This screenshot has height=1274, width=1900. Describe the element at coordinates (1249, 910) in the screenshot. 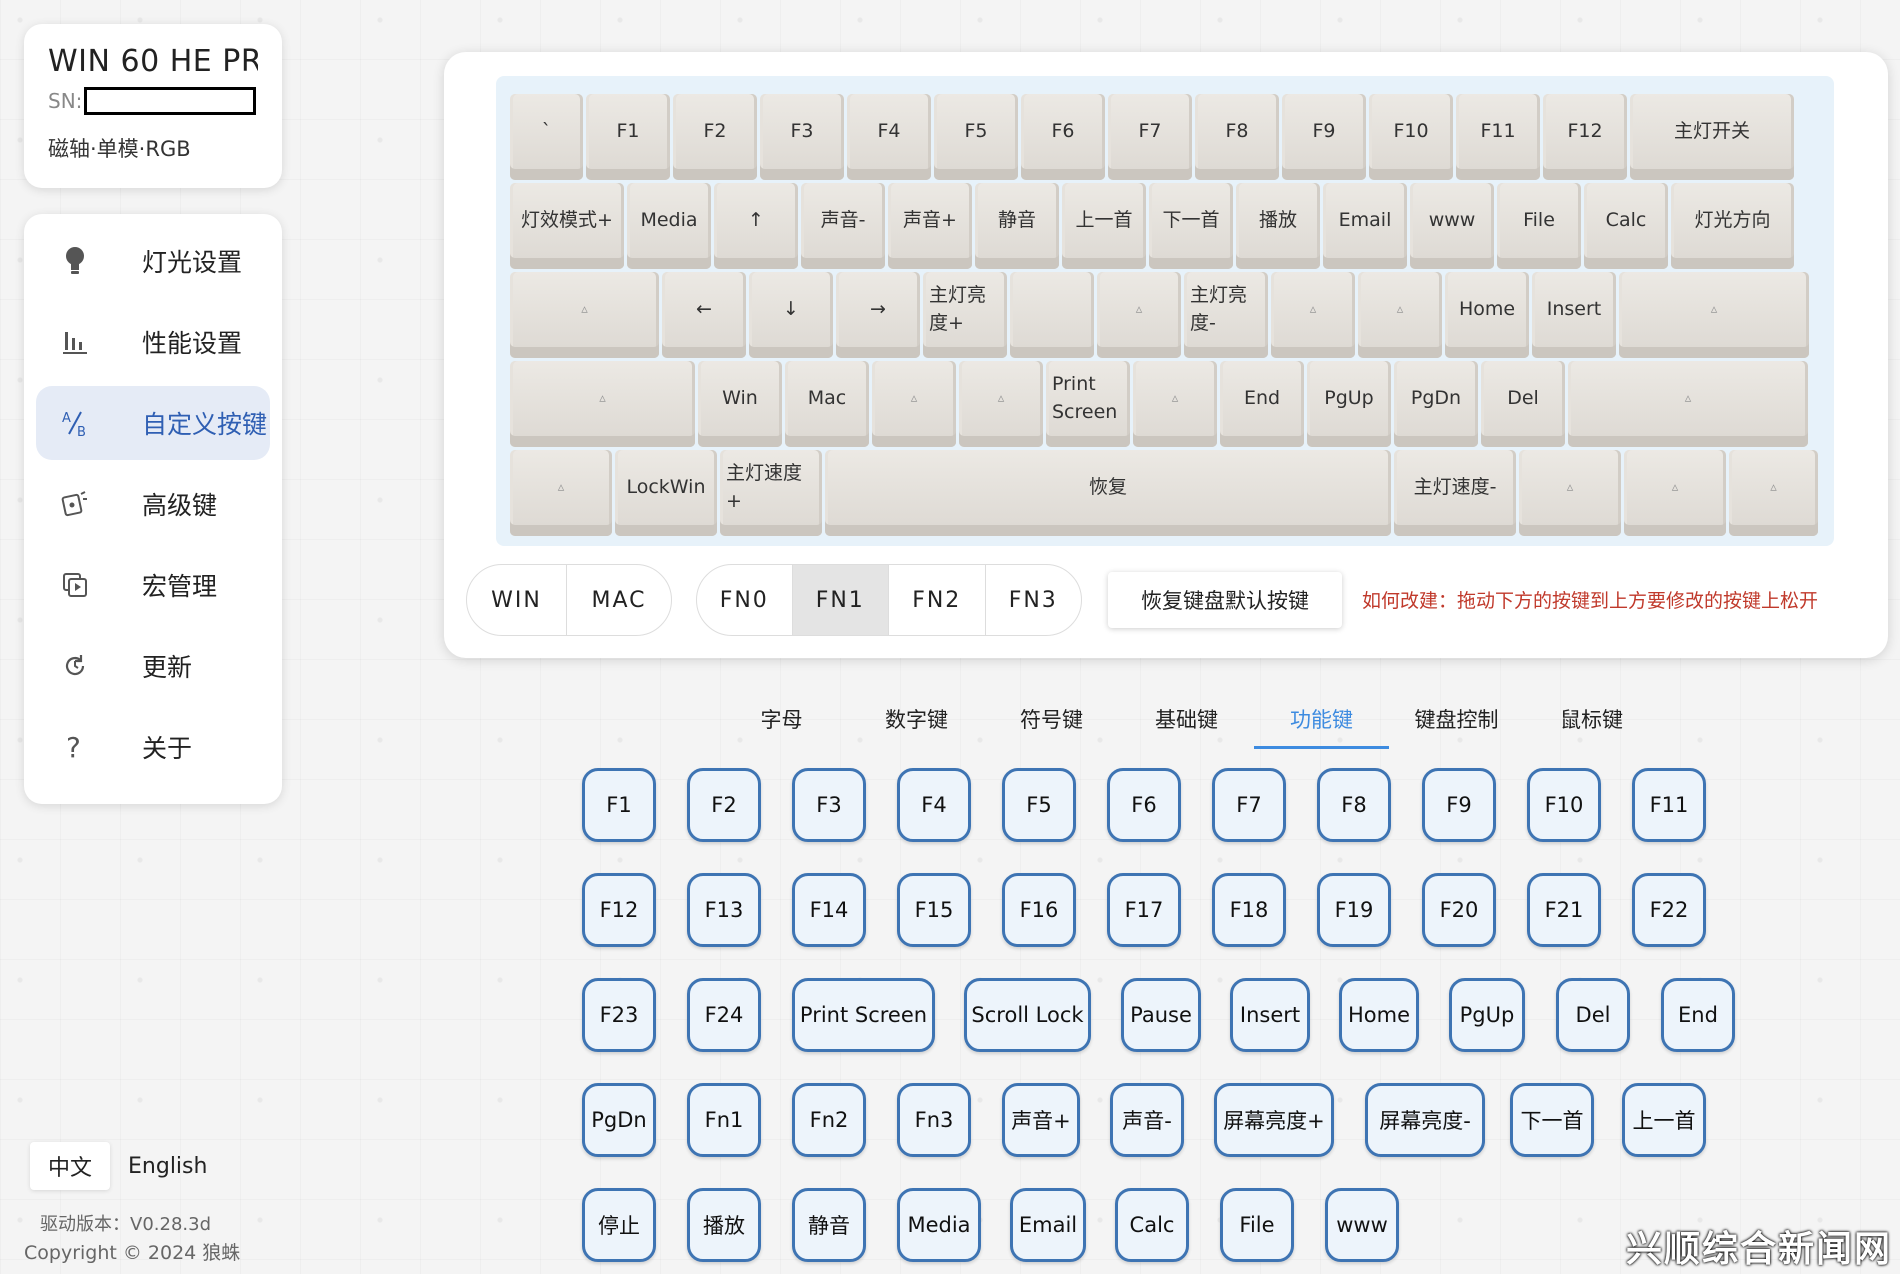

I see `palette-key: F18` at that location.